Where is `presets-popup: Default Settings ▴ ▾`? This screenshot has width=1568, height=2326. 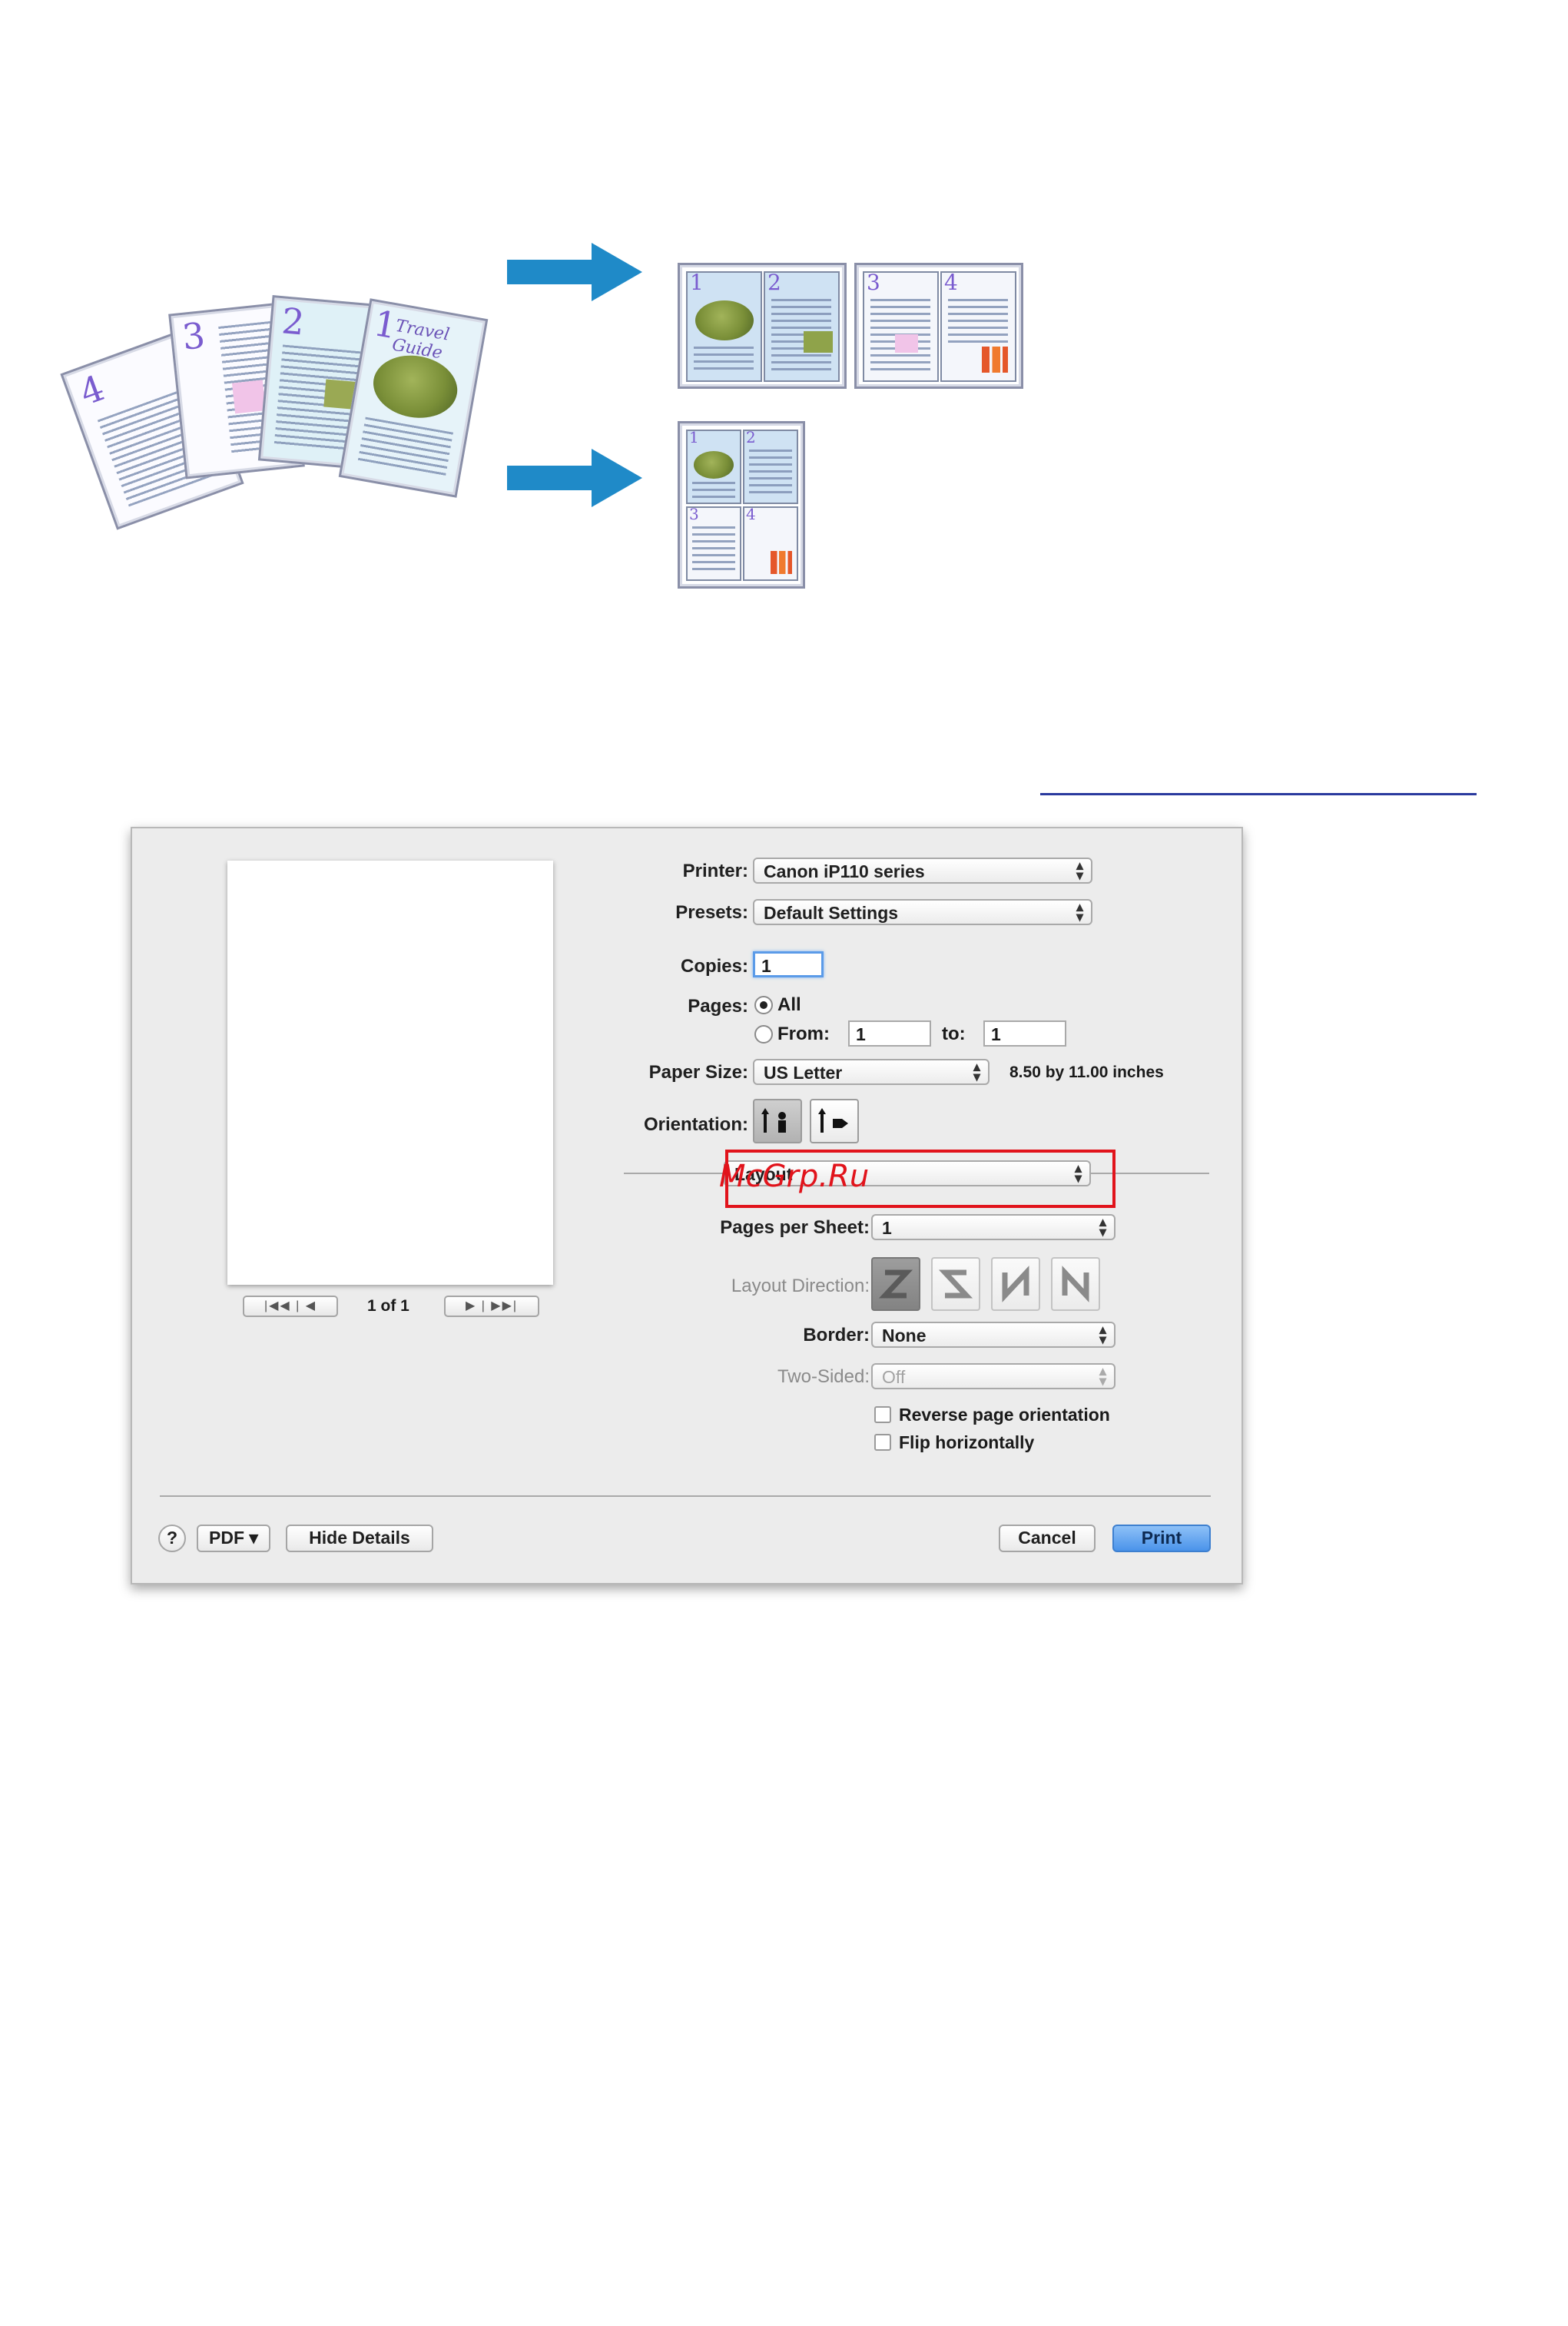
presets-popup: Default Settings ▴ ▾ is located at coordinates (922, 912).